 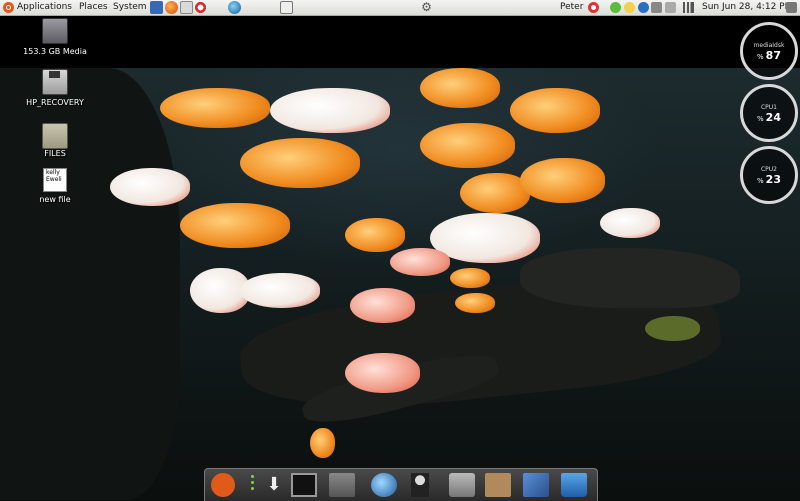 I want to click on desktop-icon-label: FILES, so click(x=55, y=153).